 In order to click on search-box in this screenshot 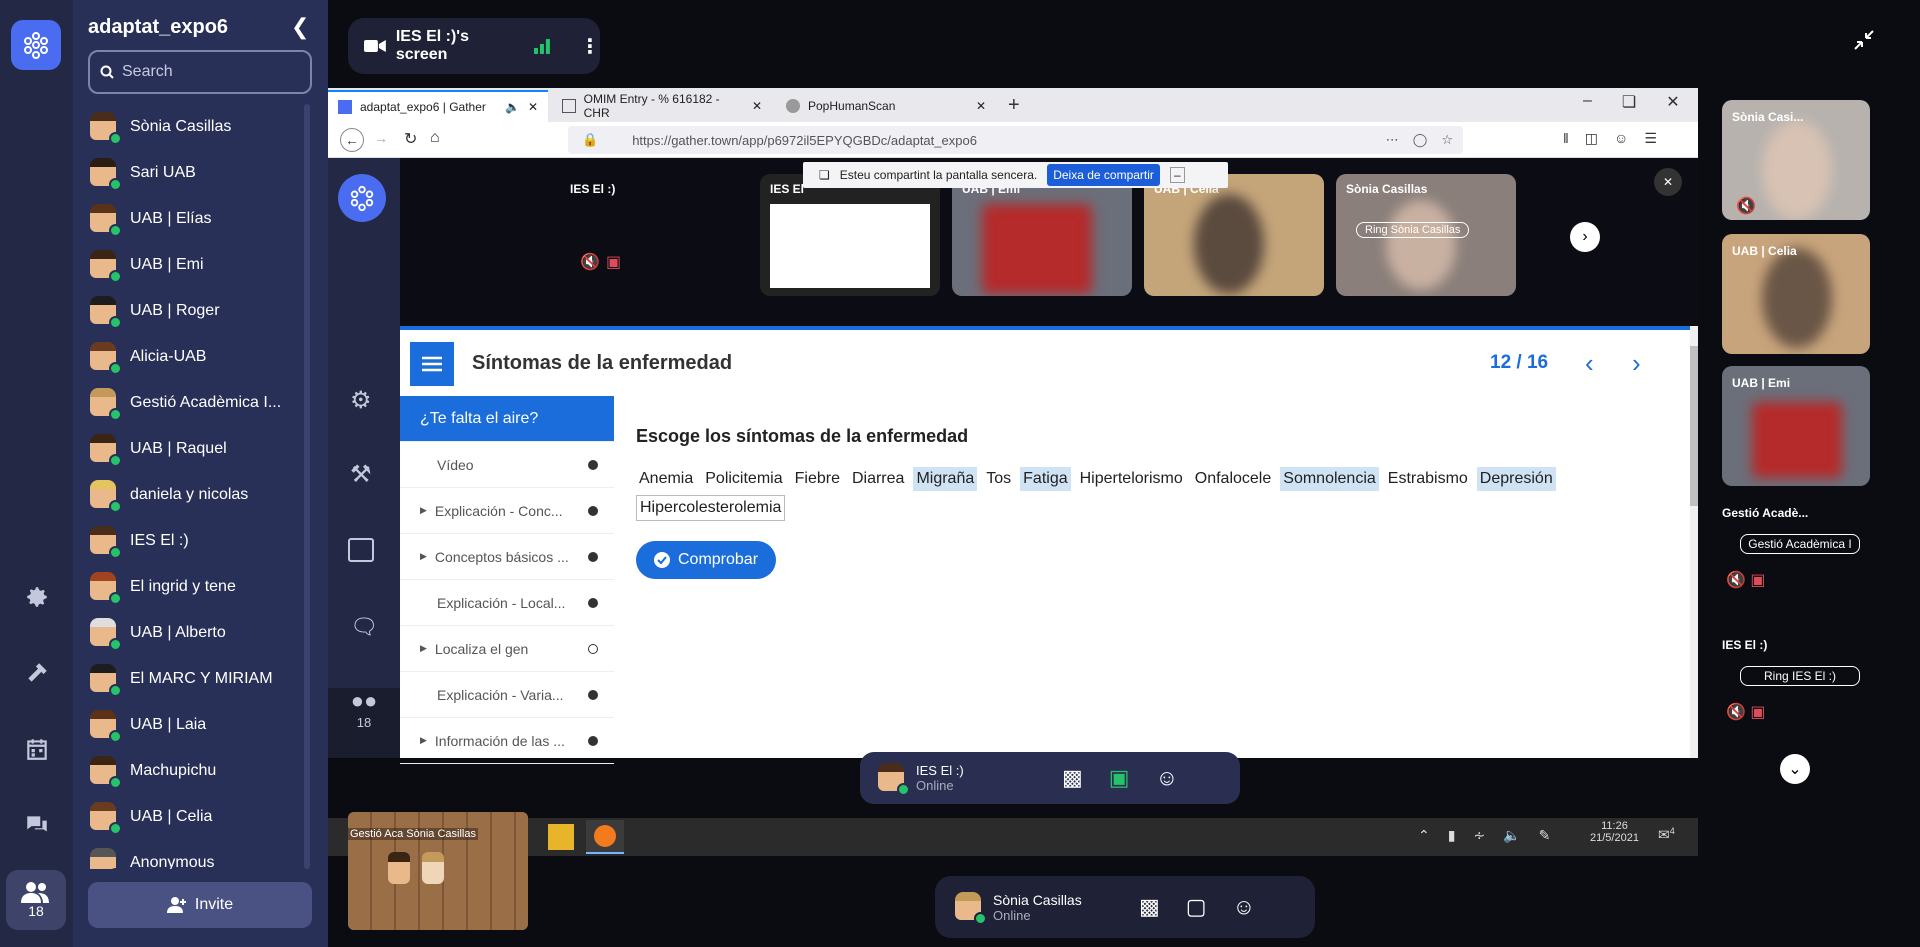, I will do `click(200, 72)`.